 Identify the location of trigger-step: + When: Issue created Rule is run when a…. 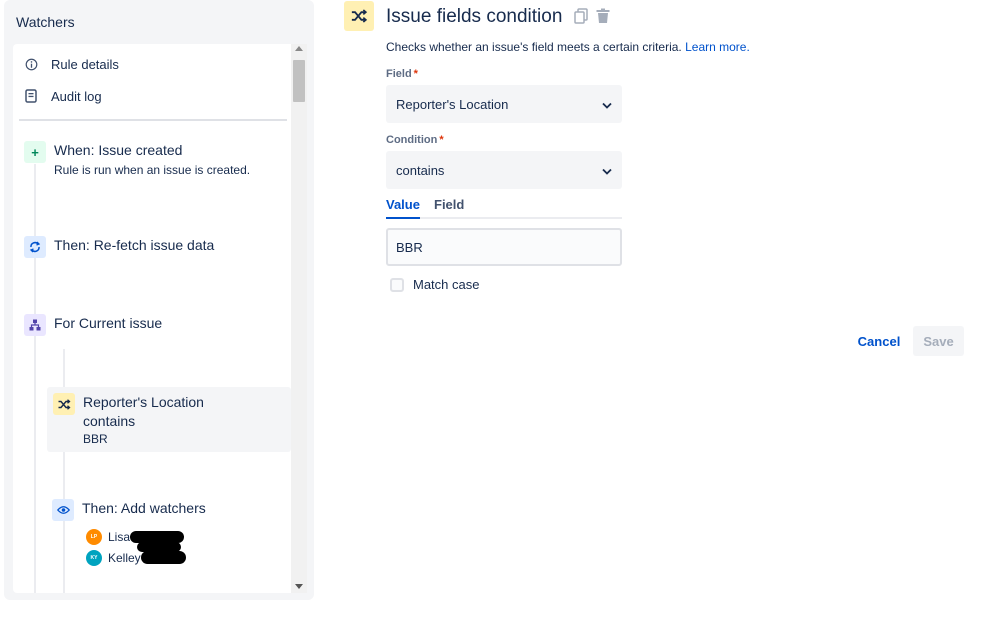
(137, 159).